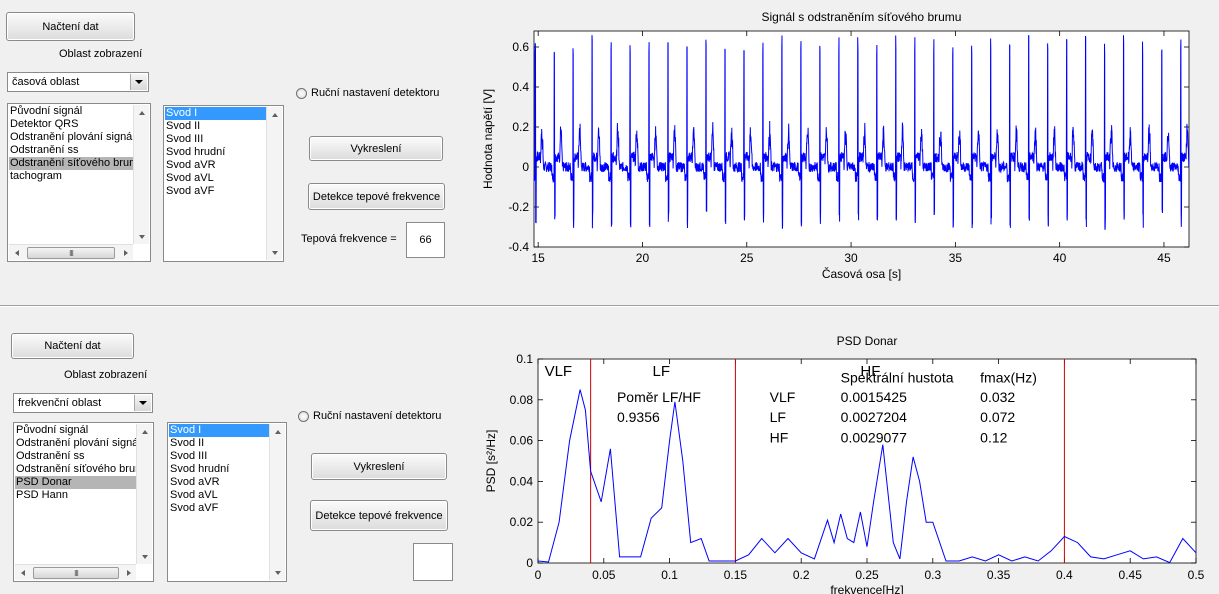 This screenshot has height=594, width=1219. I want to click on heart-rate-field, so click(433, 562).